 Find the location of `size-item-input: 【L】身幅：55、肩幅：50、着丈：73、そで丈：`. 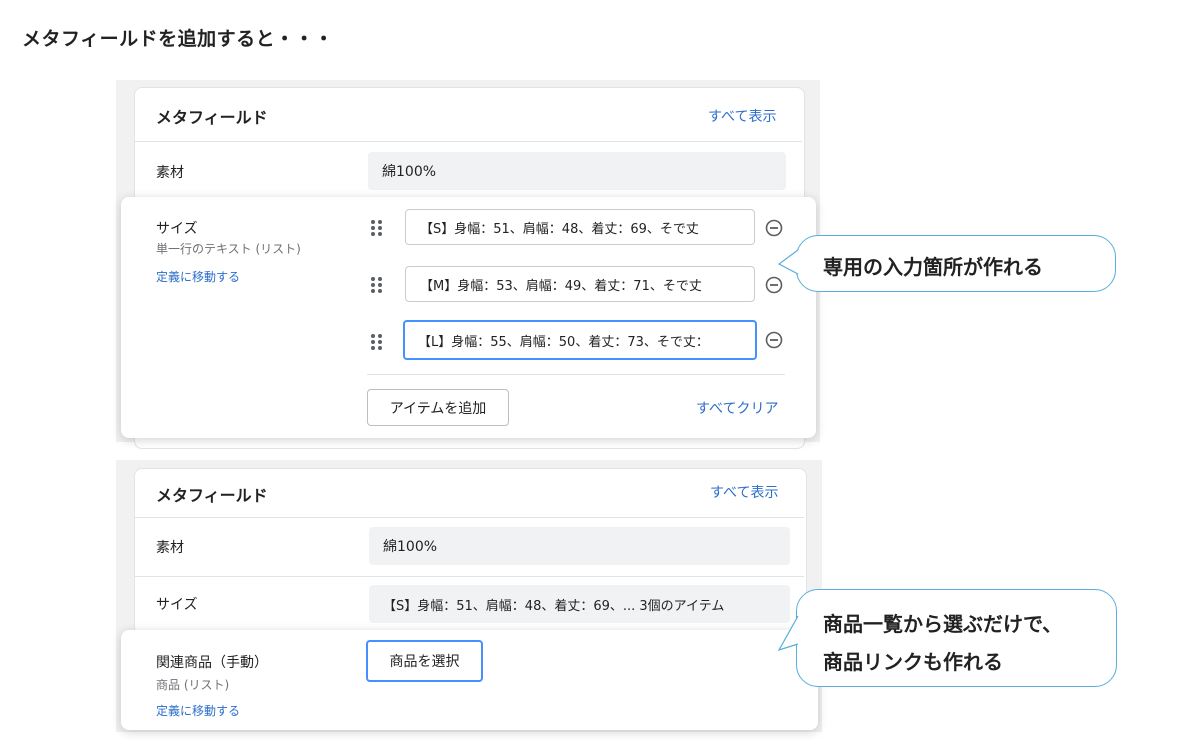

size-item-input: 【L】身幅：55、肩幅：50、着丈：73、そで丈： is located at coordinates (580, 340).